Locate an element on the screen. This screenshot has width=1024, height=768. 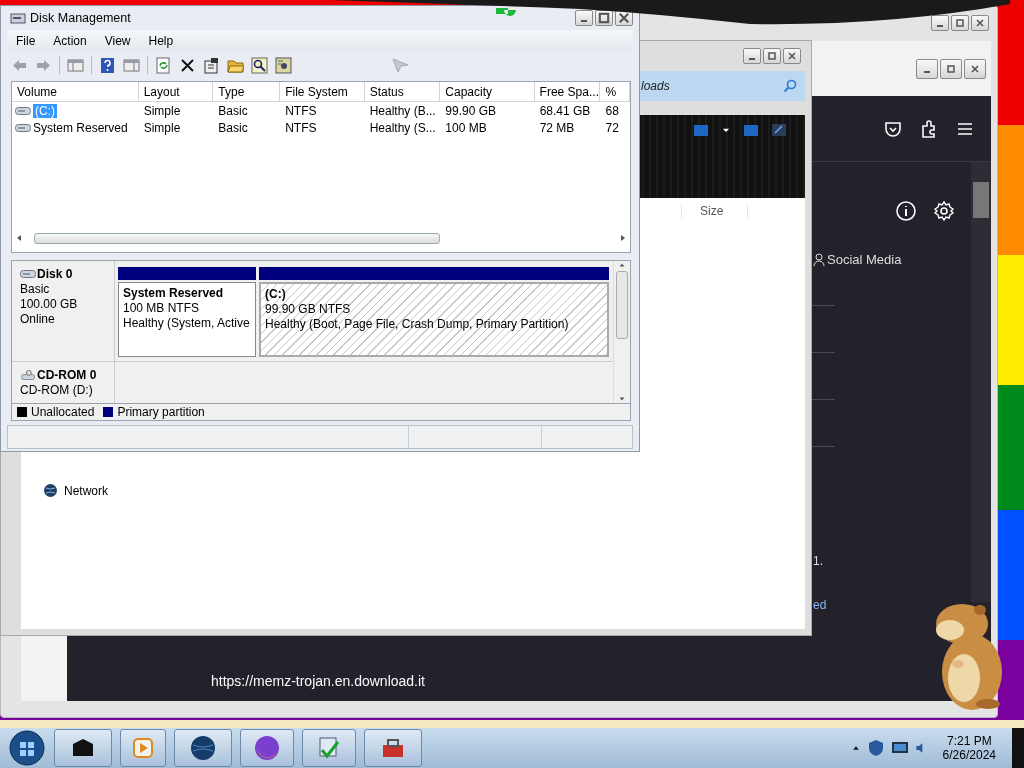
disk-name: Disk 0 is located at coordinates (55, 274).